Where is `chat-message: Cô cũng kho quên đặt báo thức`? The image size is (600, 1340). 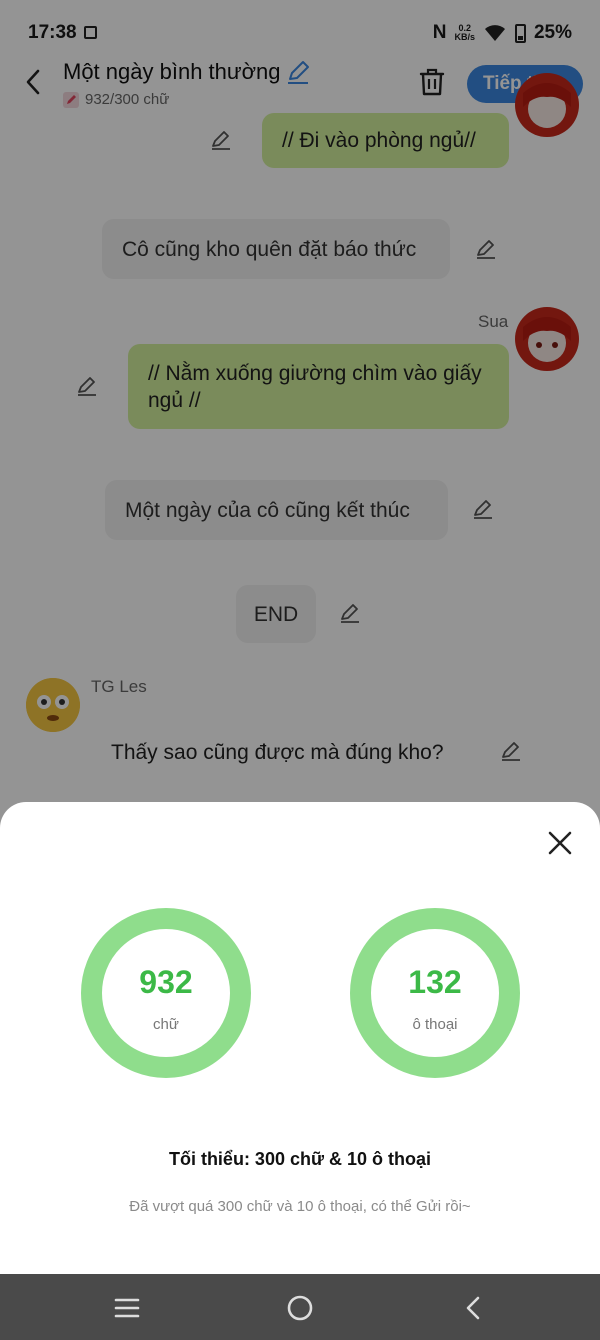 chat-message: Cô cũng kho quên đặt báo thức is located at coordinates (276, 249).